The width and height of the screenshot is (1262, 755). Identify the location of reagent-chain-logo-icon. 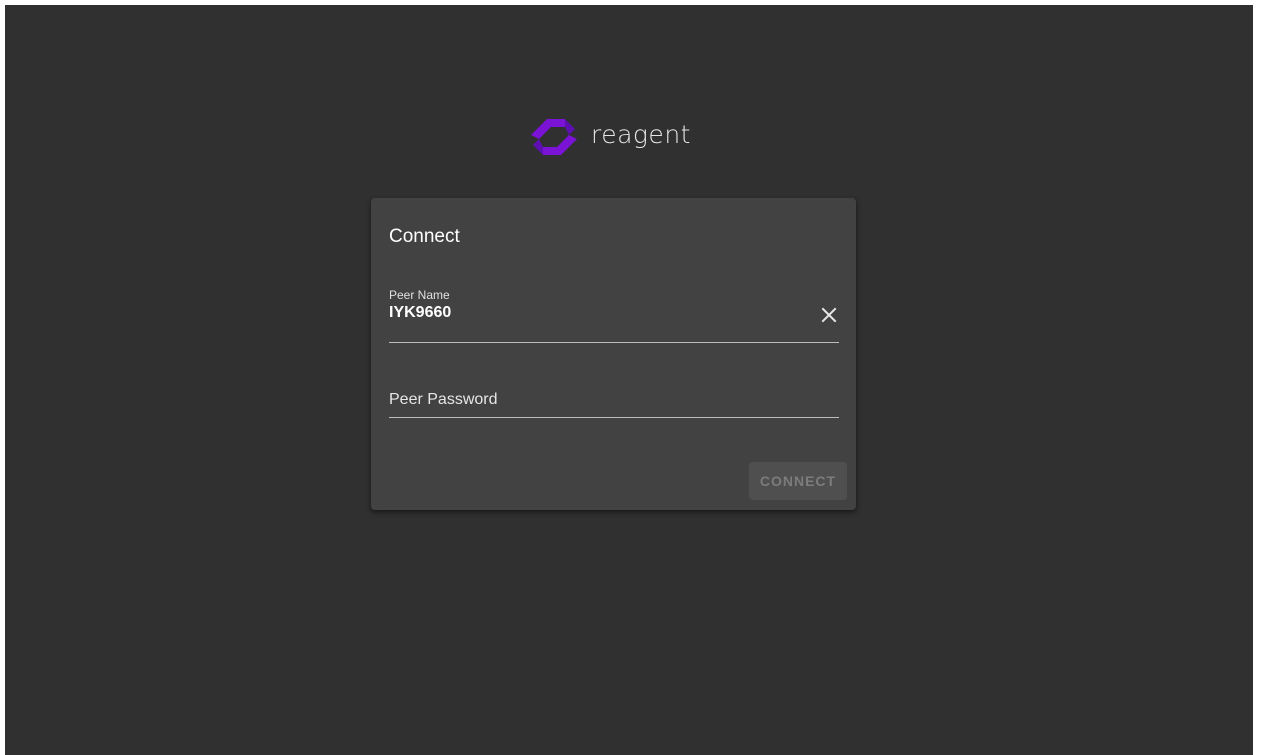
(554, 137).